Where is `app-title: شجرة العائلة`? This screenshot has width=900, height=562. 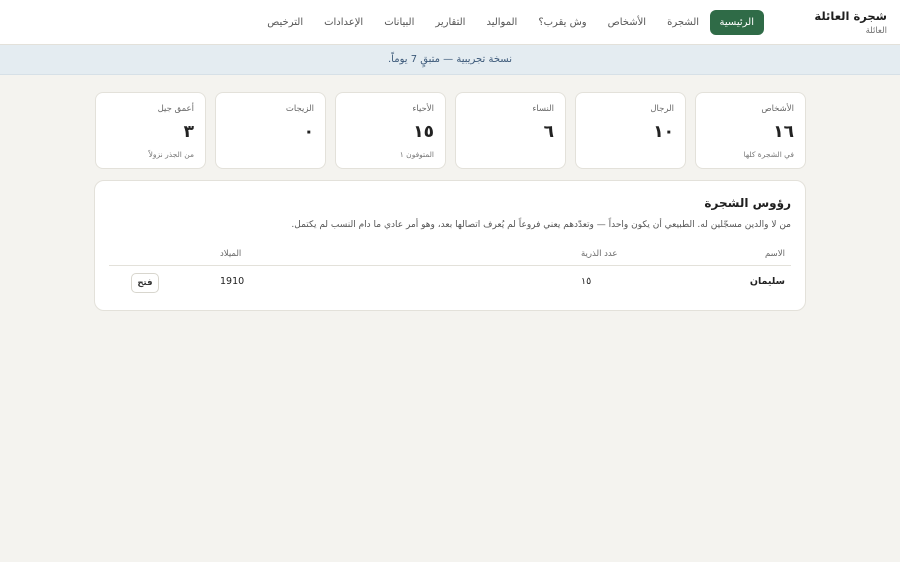 app-title: شجرة العائلة is located at coordinates (850, 16).